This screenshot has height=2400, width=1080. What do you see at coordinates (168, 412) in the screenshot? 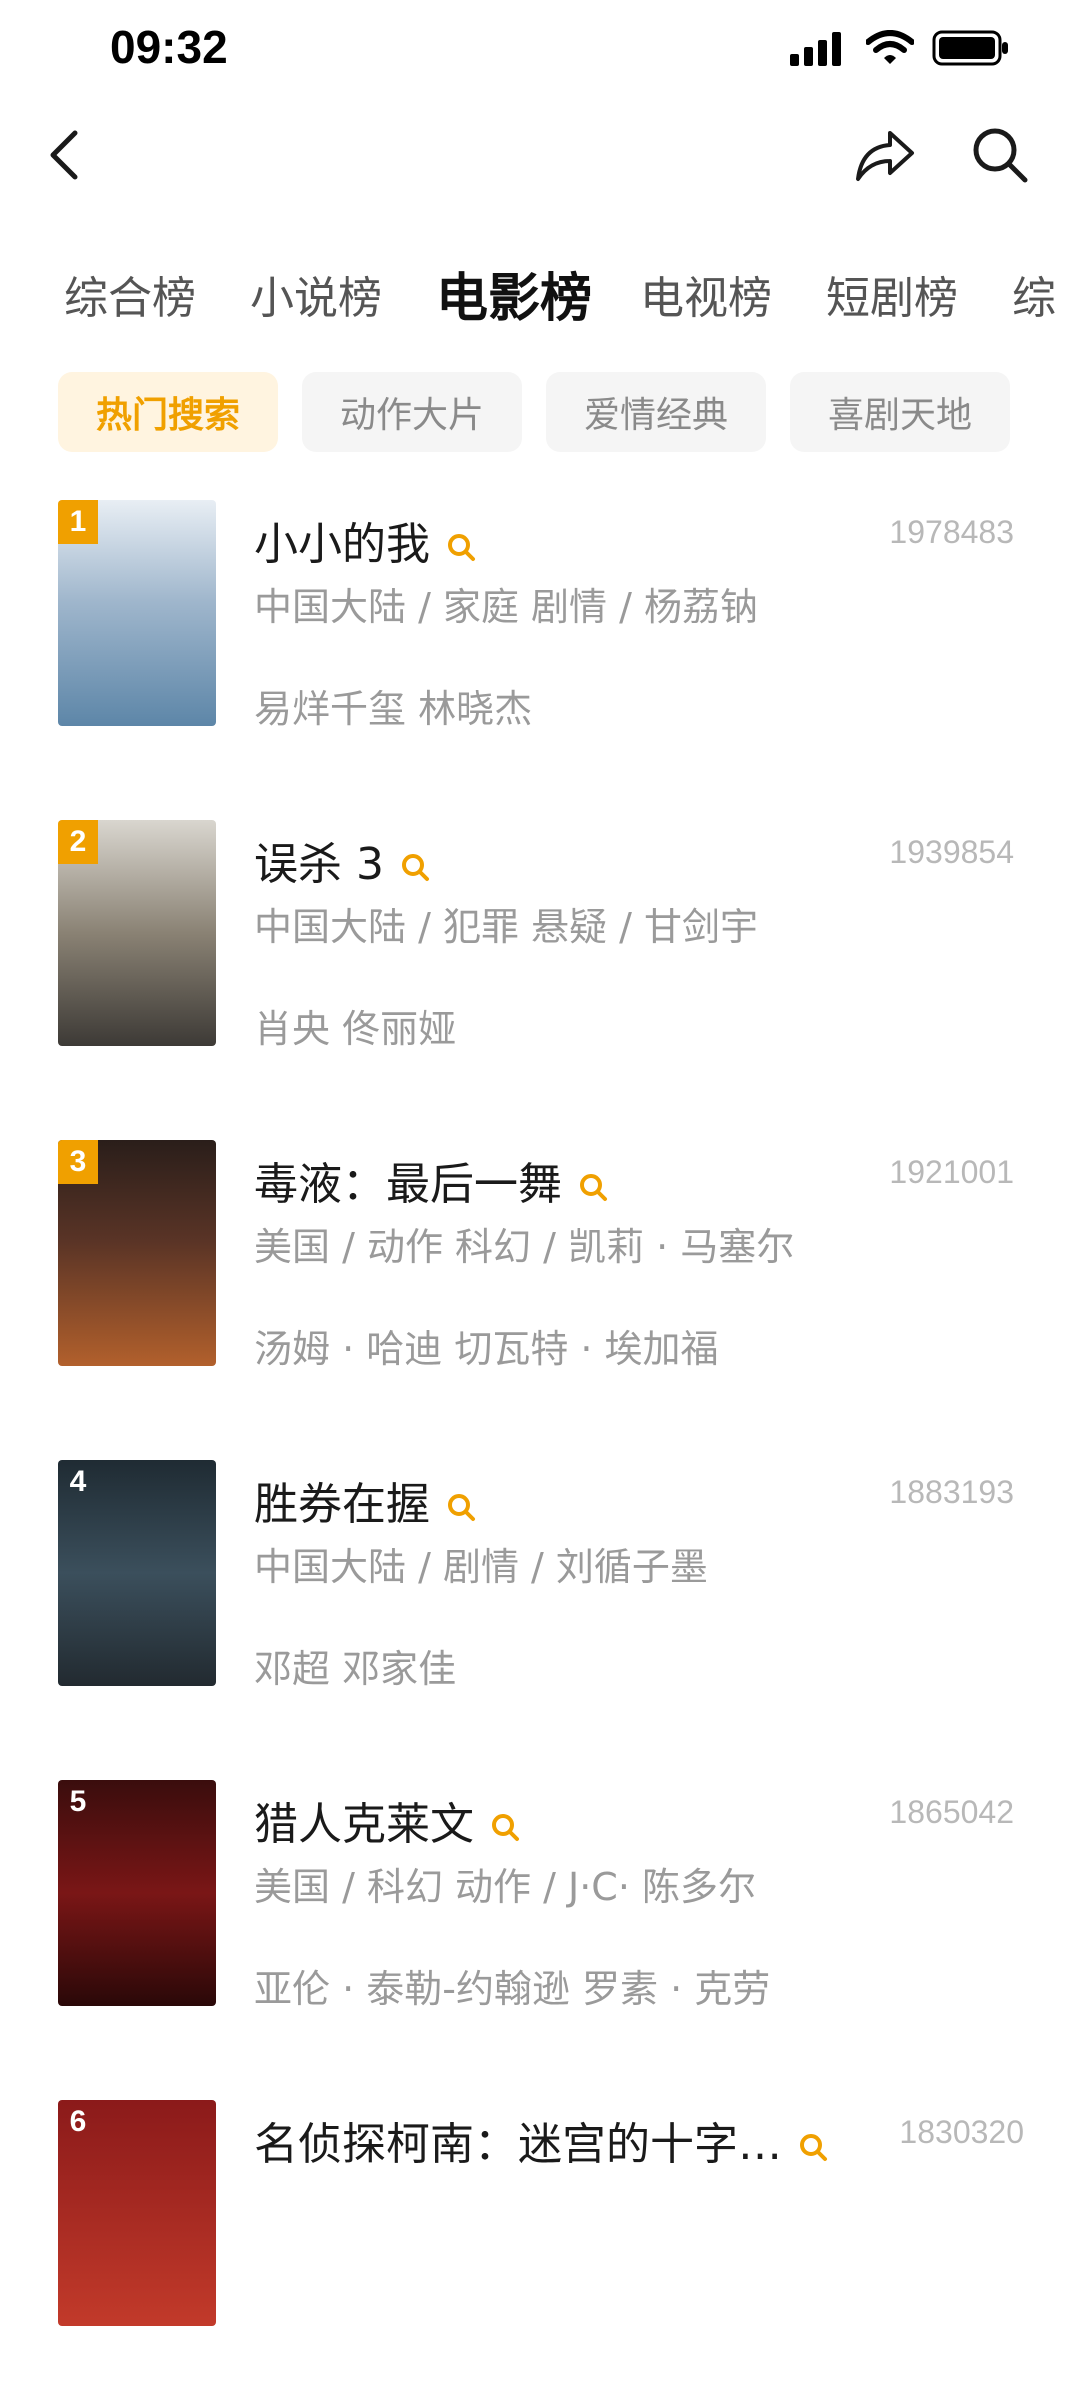
I see `chip-hot-search: 热门搜索` at bounding box center [168, 412].